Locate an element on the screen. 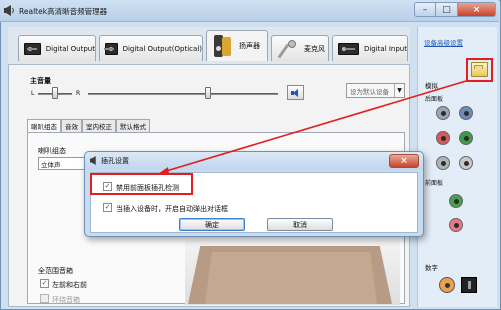  speaker-config-label: 喇叭组态 is located at coordinates (52, 151).